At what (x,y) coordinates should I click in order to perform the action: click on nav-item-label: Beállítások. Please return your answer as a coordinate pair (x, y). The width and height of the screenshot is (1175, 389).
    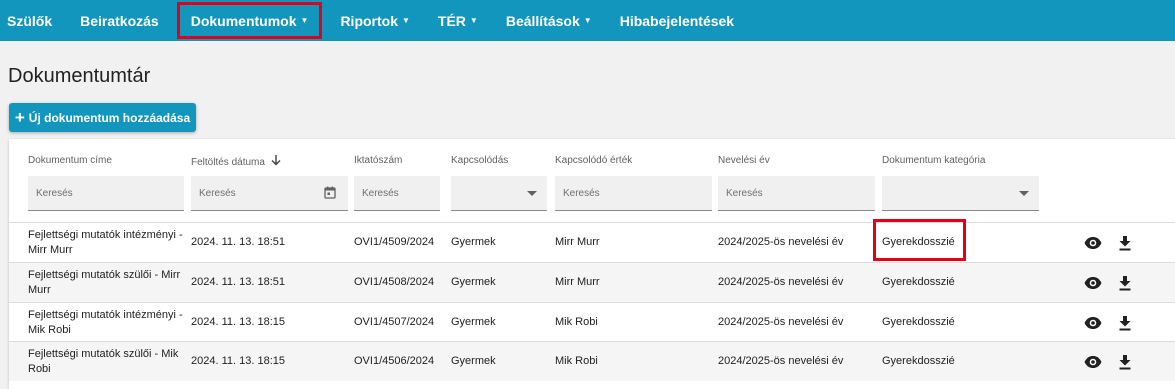
    Looking at the image, I should click on (542, 20).